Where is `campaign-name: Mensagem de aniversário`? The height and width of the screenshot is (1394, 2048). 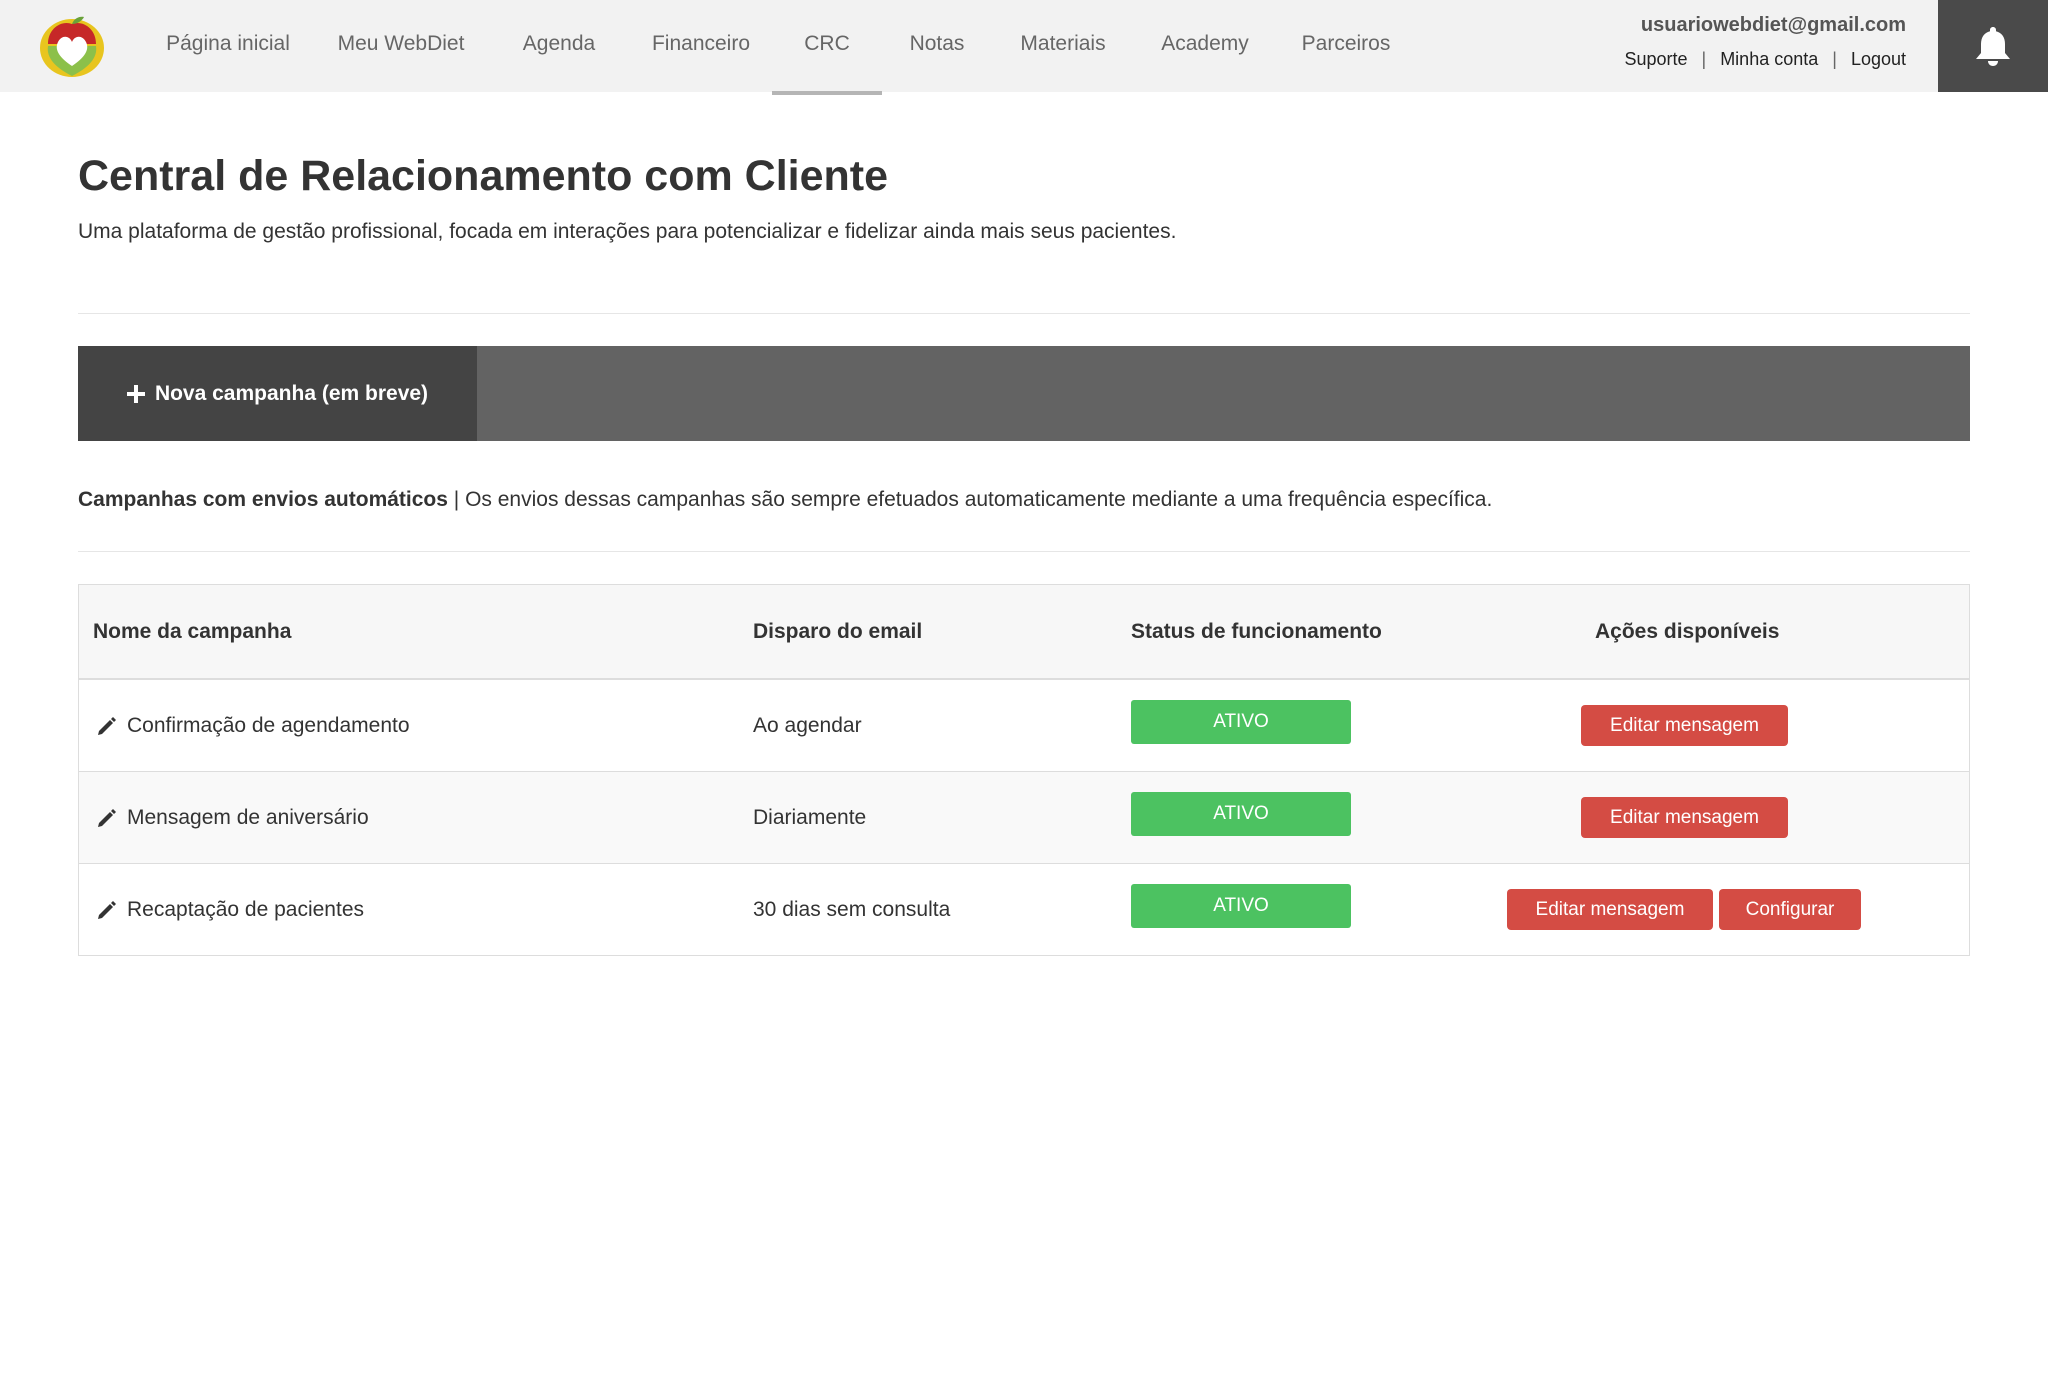 campaign-name: Mensagem de aniversário is located at coordinates (248, 817).